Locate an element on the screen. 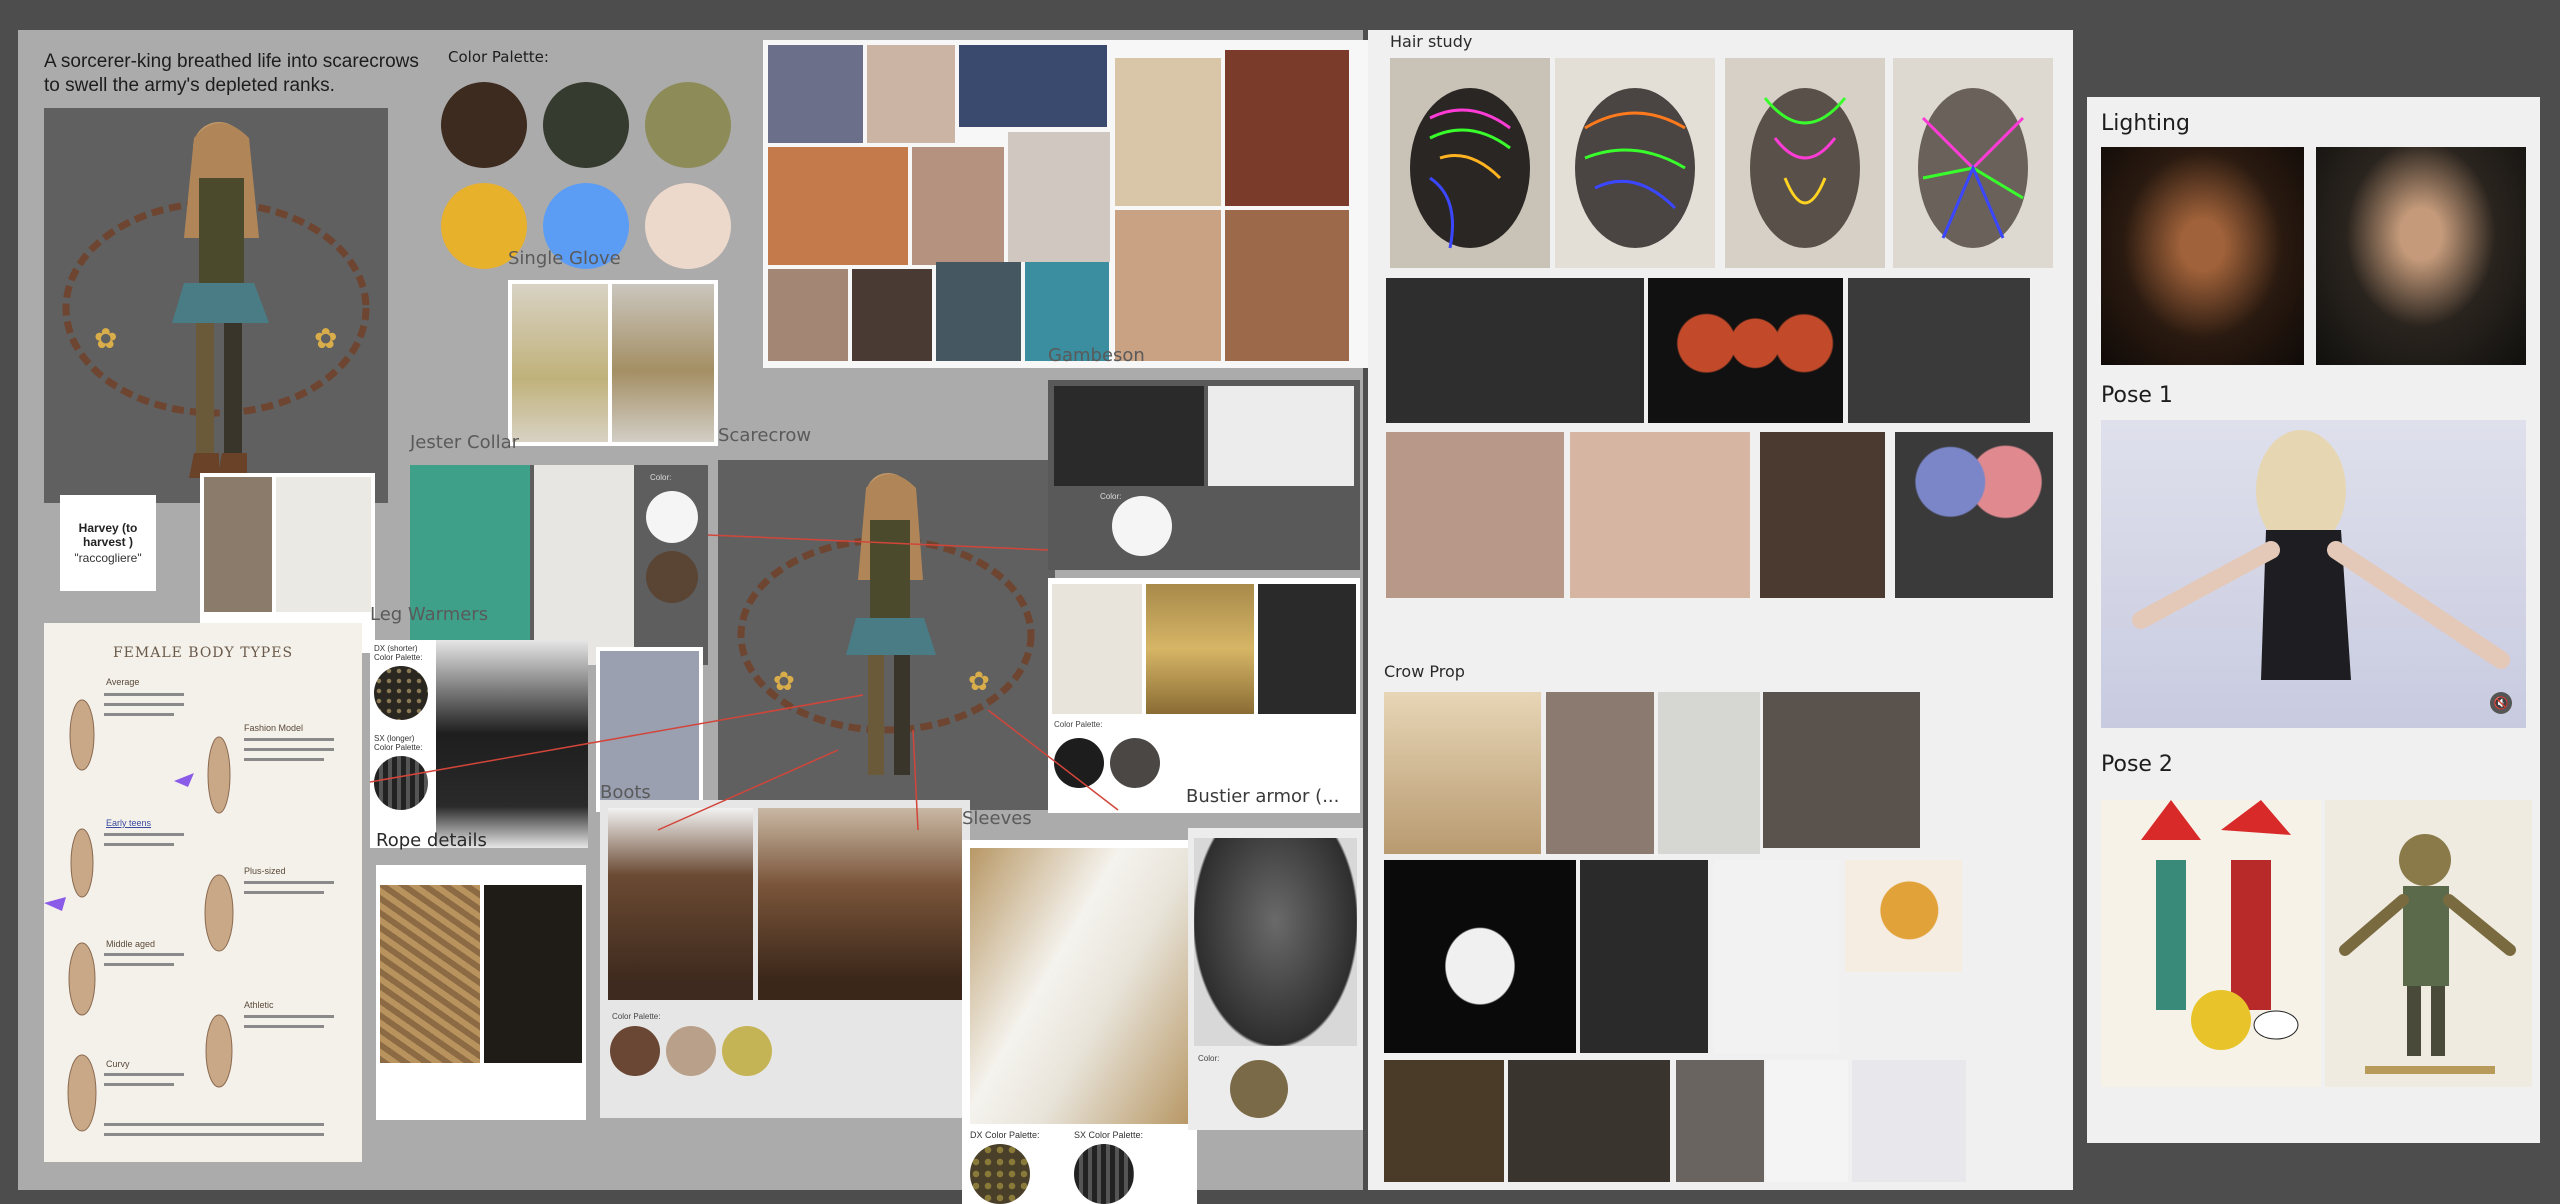 The height and width of the screenshot is (1204, 2560). pose-2-comic is located at coordinates (2211, 943).